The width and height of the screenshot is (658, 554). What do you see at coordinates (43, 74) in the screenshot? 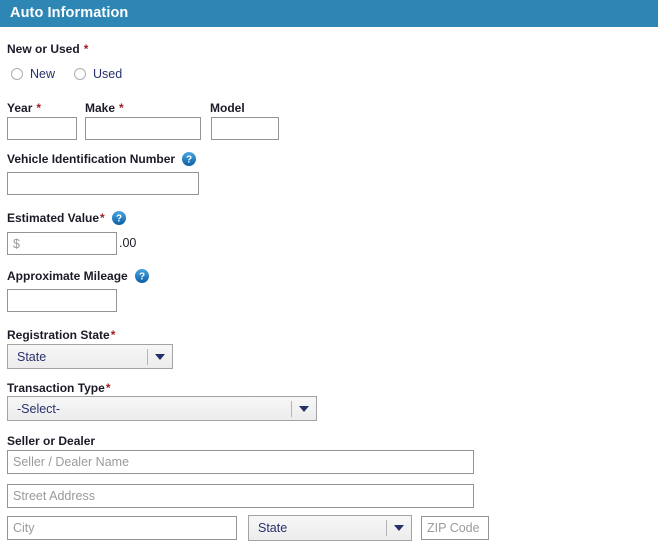
I see `radio-label-new: New` at bounding box center [43, 74].